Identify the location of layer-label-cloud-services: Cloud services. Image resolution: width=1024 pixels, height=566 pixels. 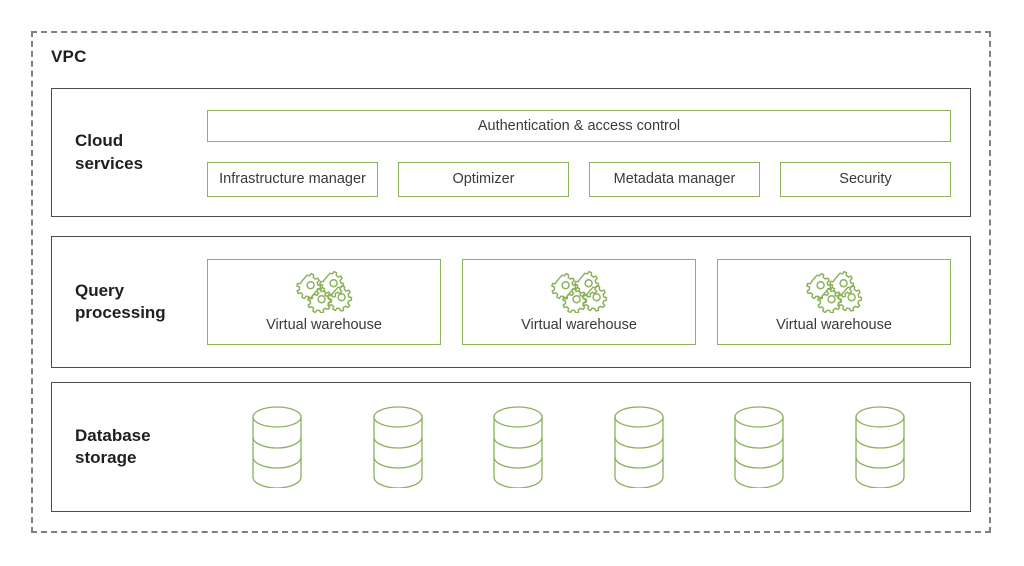
(129, 152).